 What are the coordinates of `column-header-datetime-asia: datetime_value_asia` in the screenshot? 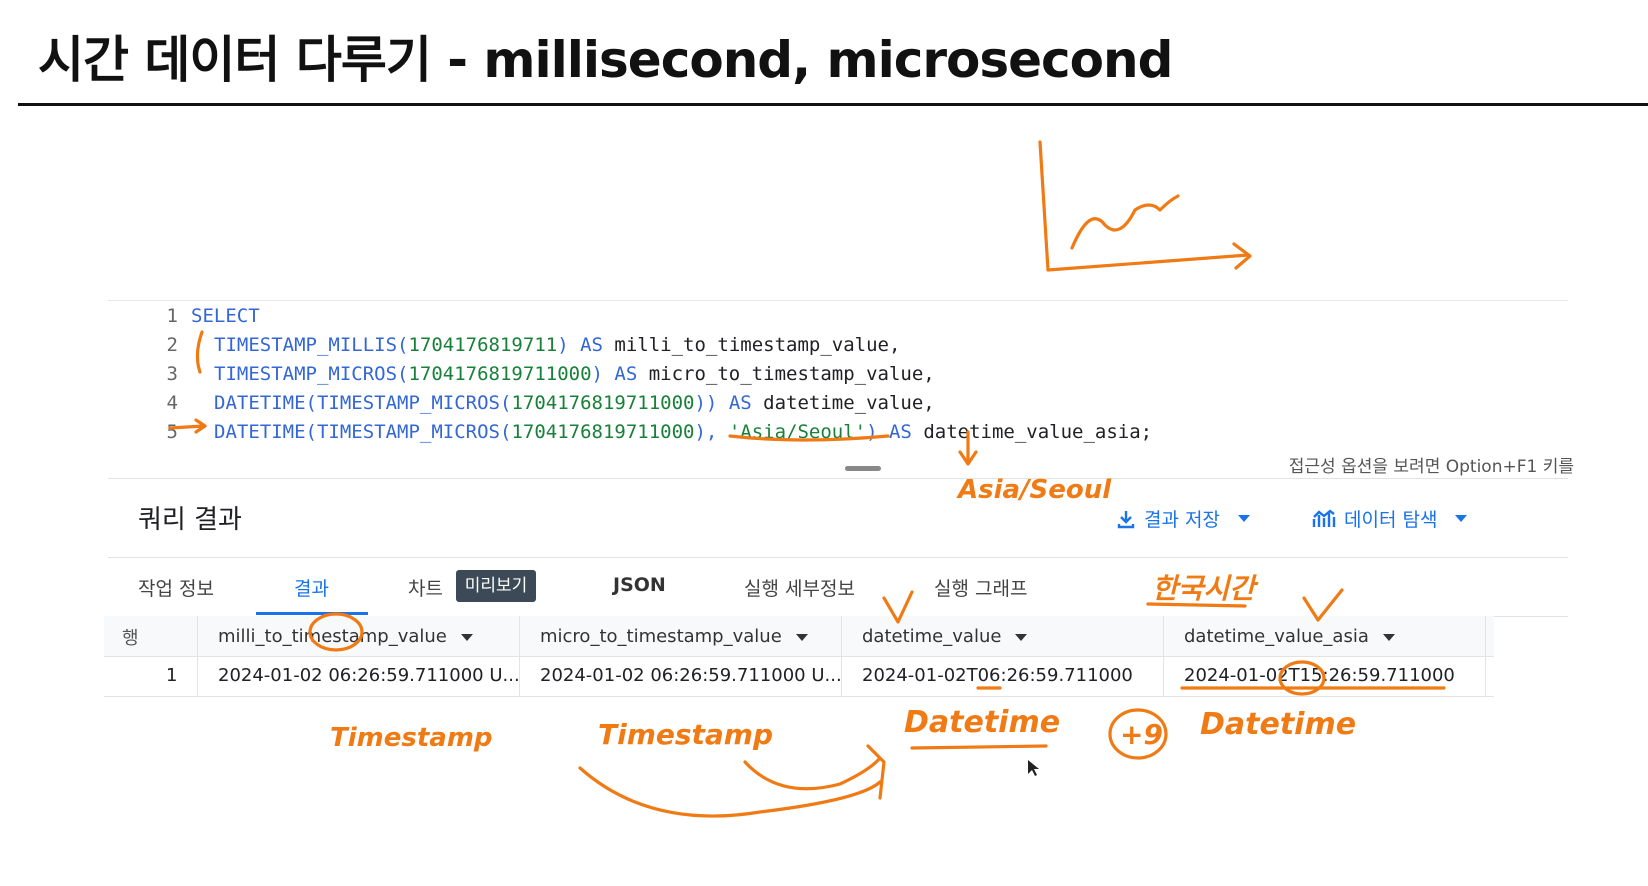 It's located at (1289, 636).